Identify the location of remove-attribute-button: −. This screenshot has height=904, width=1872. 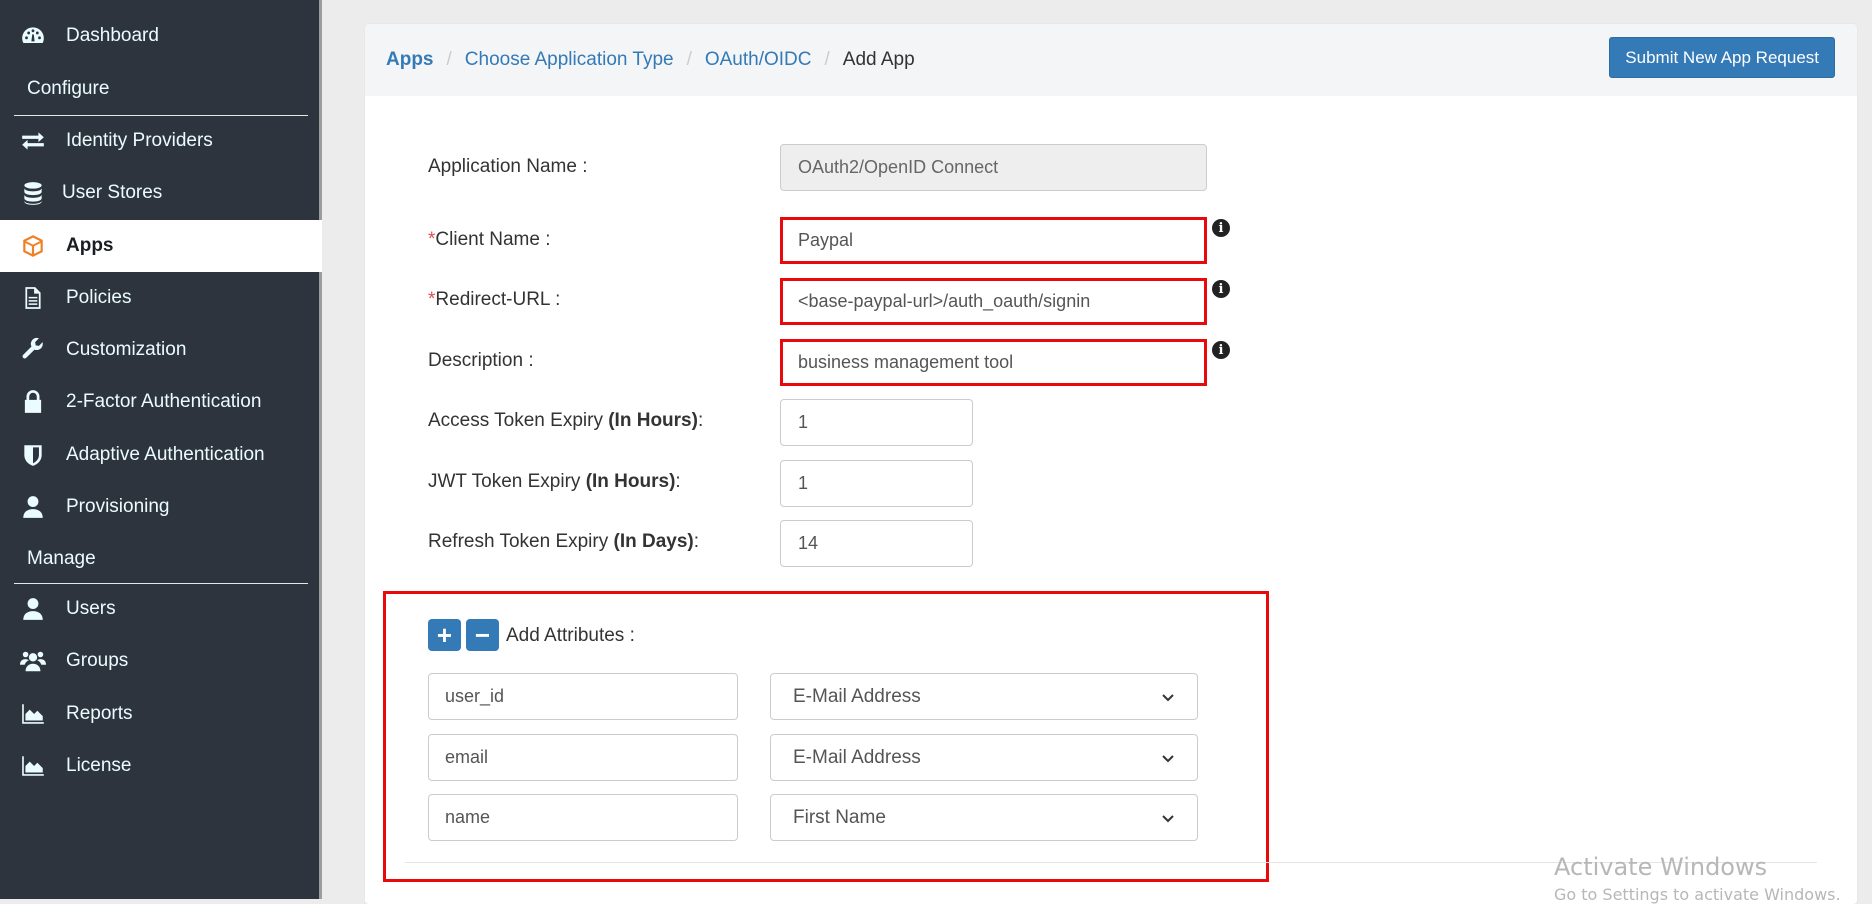
(482, 635).